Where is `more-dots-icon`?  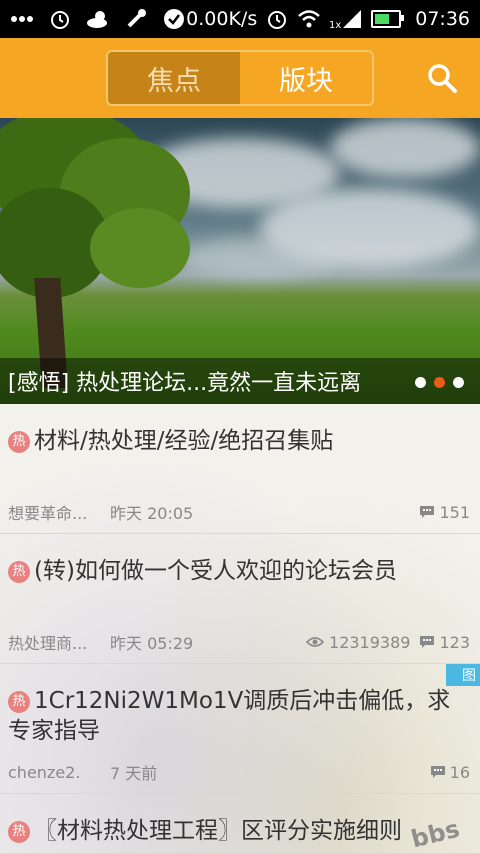
more-dots-icon is located at coordinates (22, 19).